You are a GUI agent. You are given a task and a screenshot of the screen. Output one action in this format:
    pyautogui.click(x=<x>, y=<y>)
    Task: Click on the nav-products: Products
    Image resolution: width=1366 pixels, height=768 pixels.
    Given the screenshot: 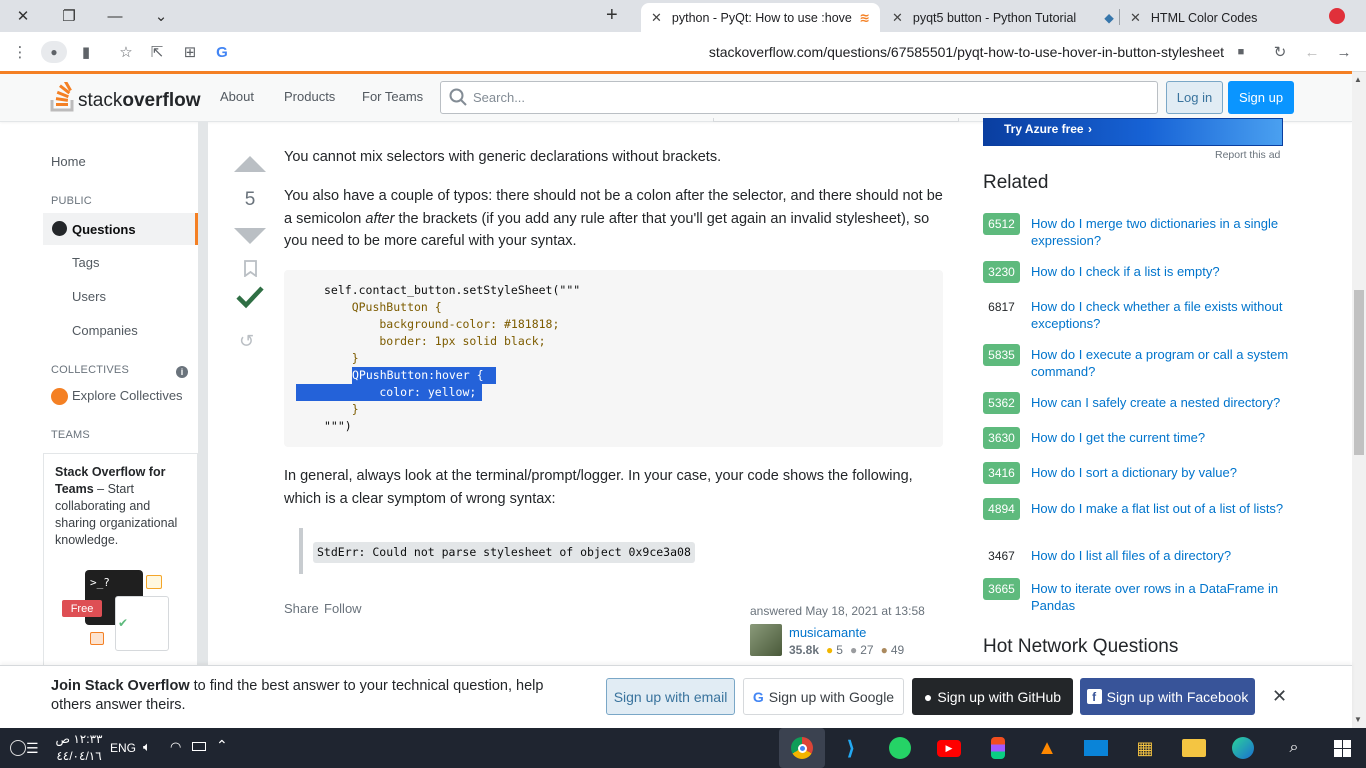 What is the action you would take?
    pyautogui.click(x=309, y=96)
    